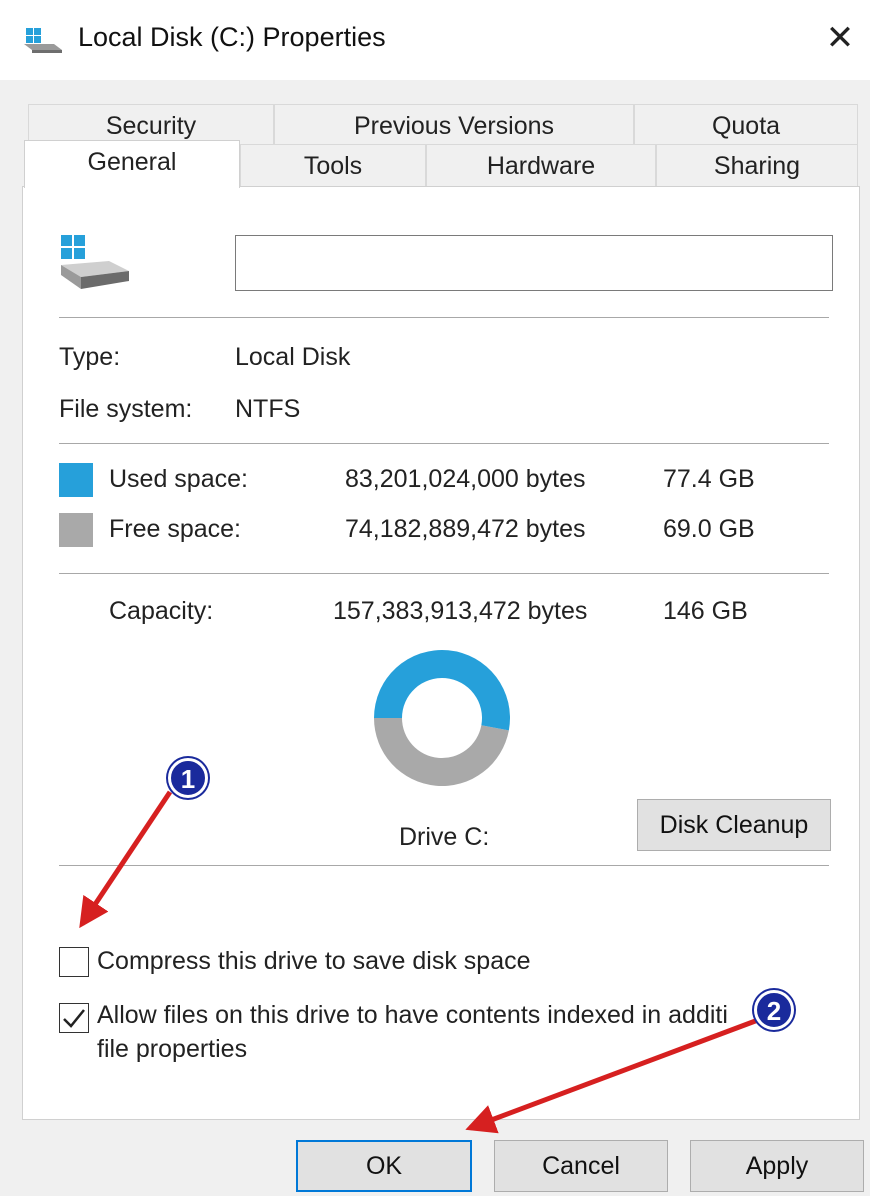 The image size is (870, 1196). What do you see at coordinates (188, 778) in the screenshot?
I see `annotation-marker-1: 1` at bounding box center [188, 778].